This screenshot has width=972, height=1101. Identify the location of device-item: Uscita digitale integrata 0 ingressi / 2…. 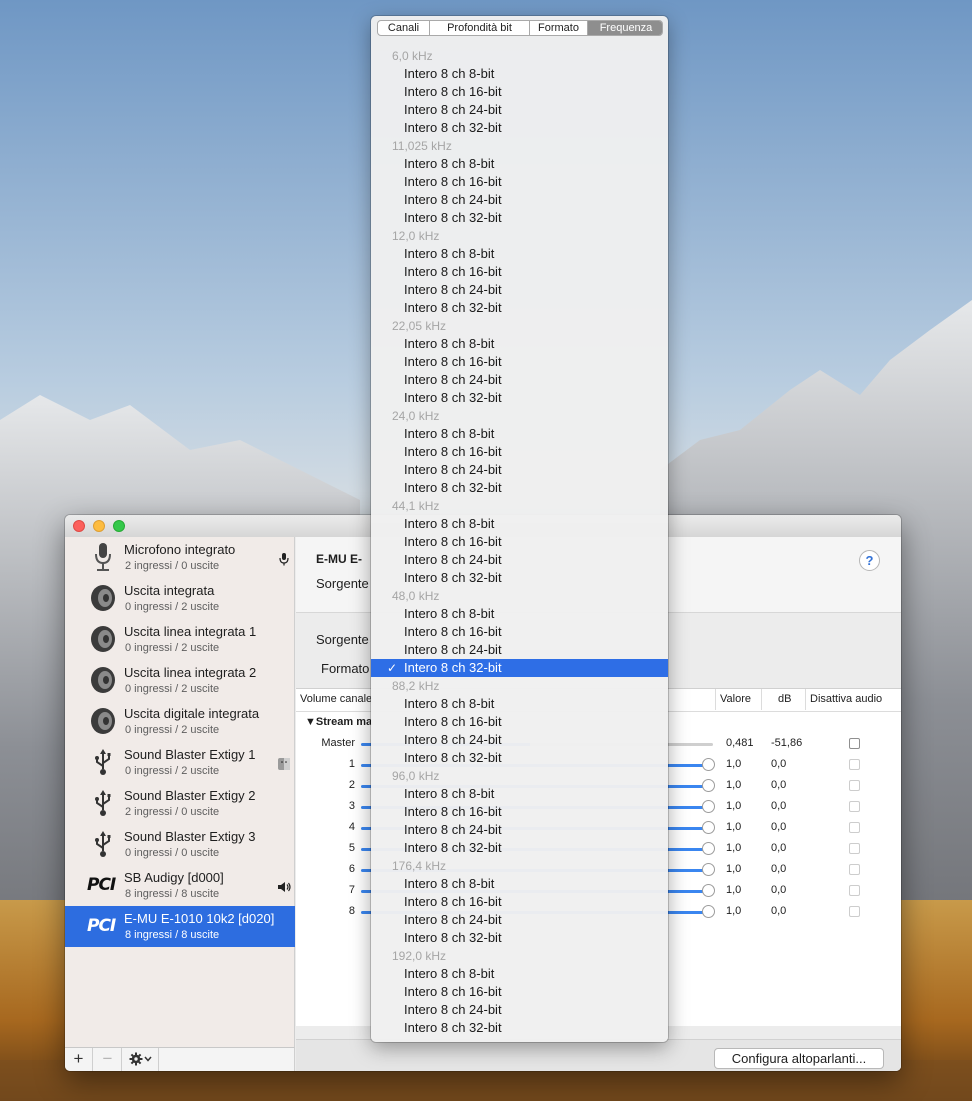
(180, 721).